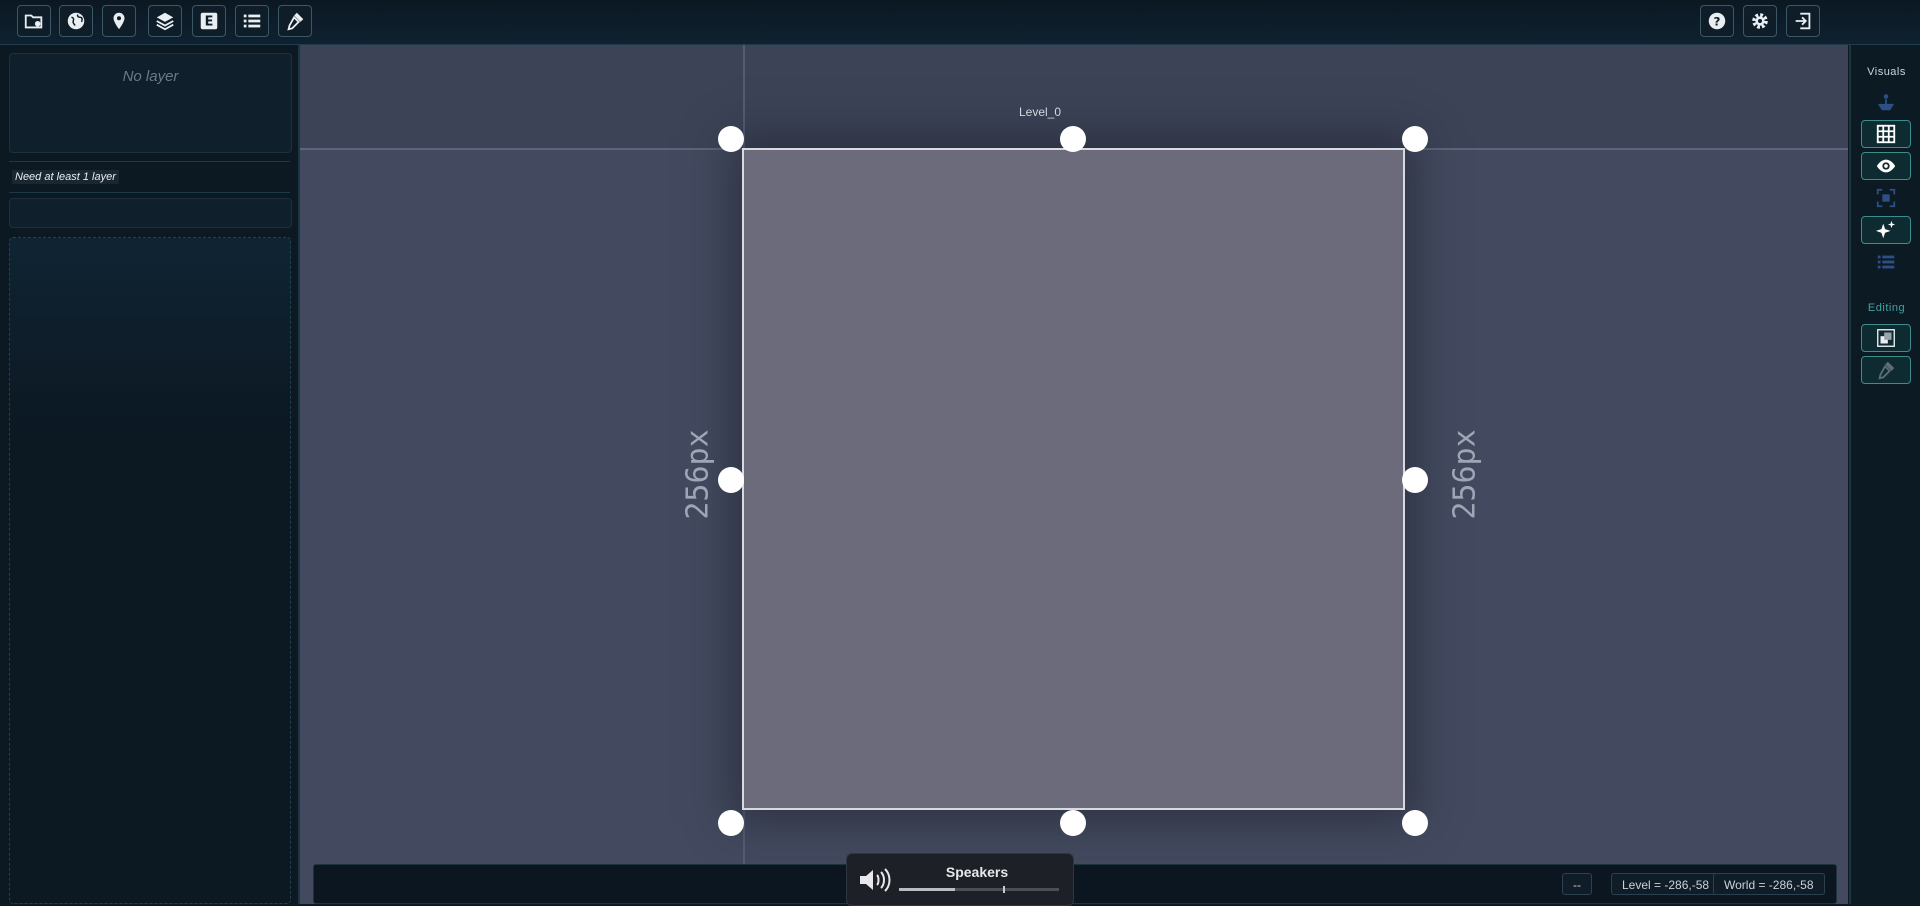 Image resolution: width=1920 pixels, height=906 pixels. I want to click on resize-handle-right, so click(1415, 480).